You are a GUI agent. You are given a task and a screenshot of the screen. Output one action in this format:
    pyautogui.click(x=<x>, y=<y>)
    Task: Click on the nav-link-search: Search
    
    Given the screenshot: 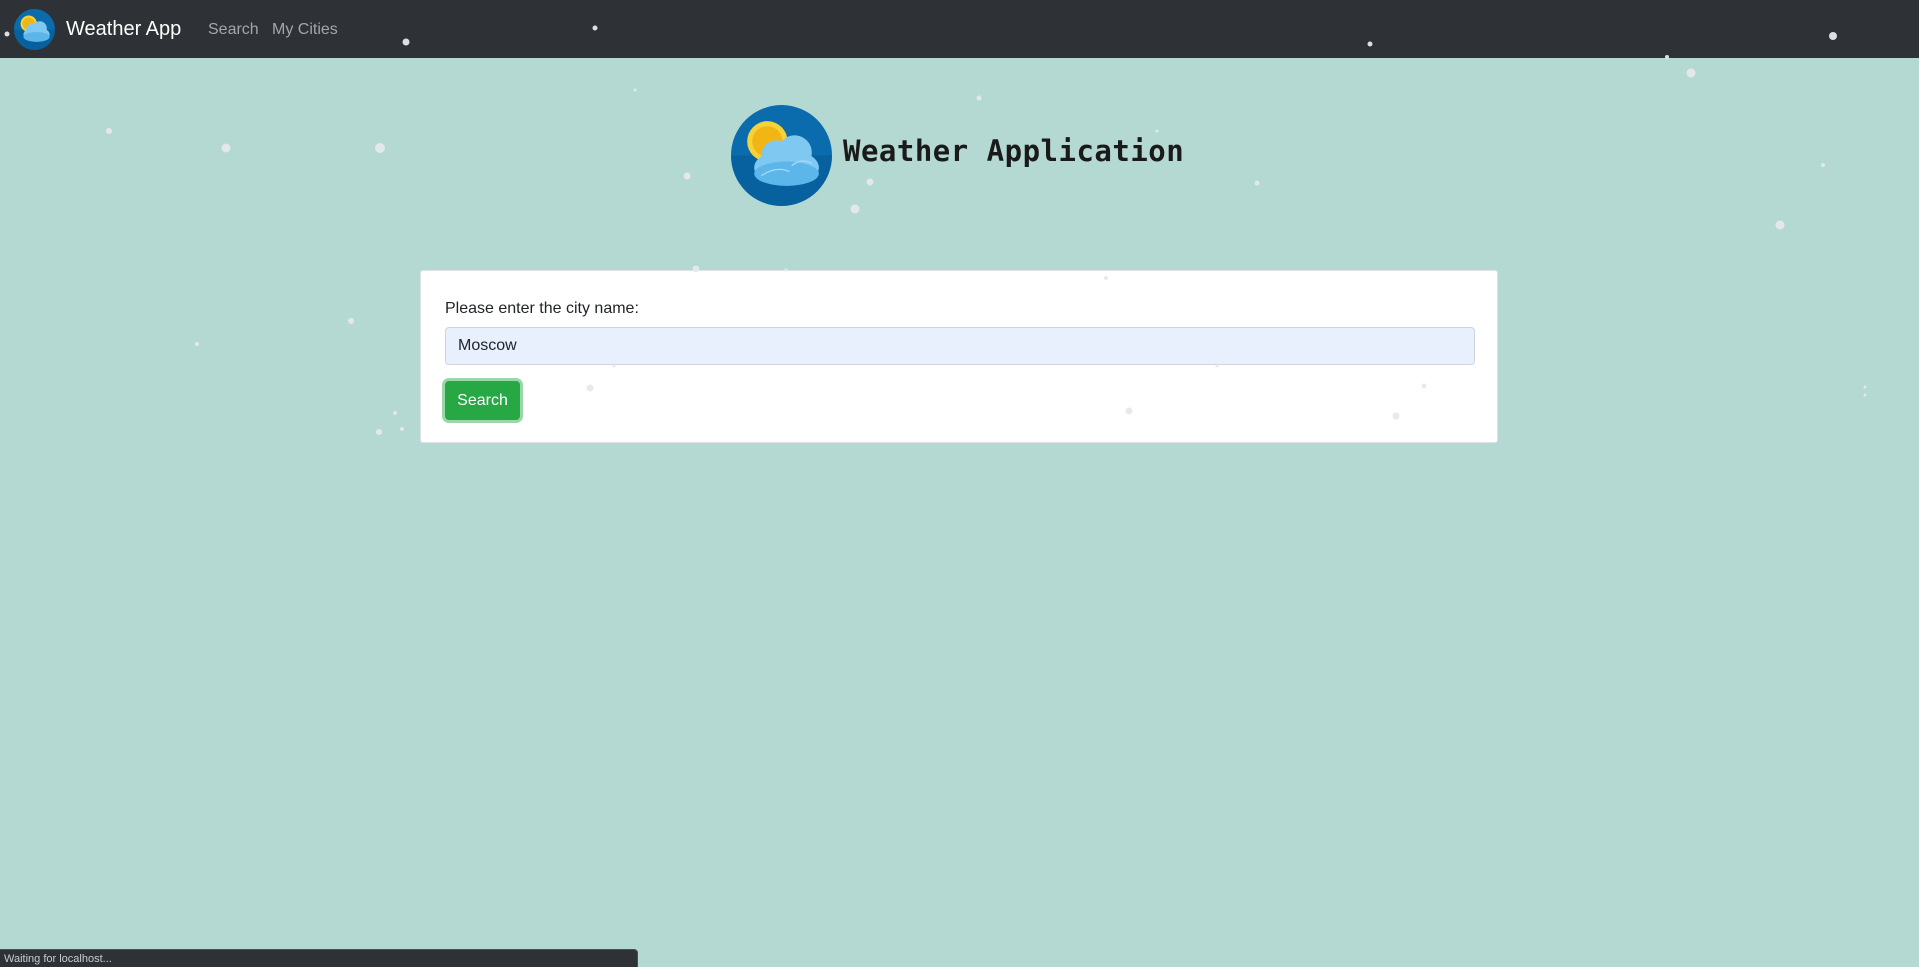 What is the action you would take?
    pyautogui.click(x=233, y=30)
    